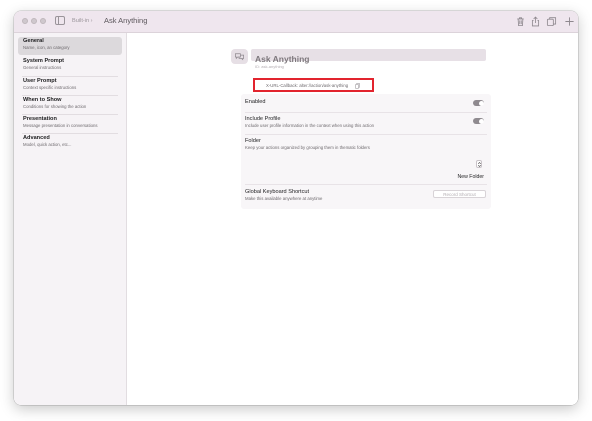 This screenshot has height=421, width=592. What do you see at coordinates (520, 21) in the screenshot?
I see `trash-icon` at bounding box center [520, 21].